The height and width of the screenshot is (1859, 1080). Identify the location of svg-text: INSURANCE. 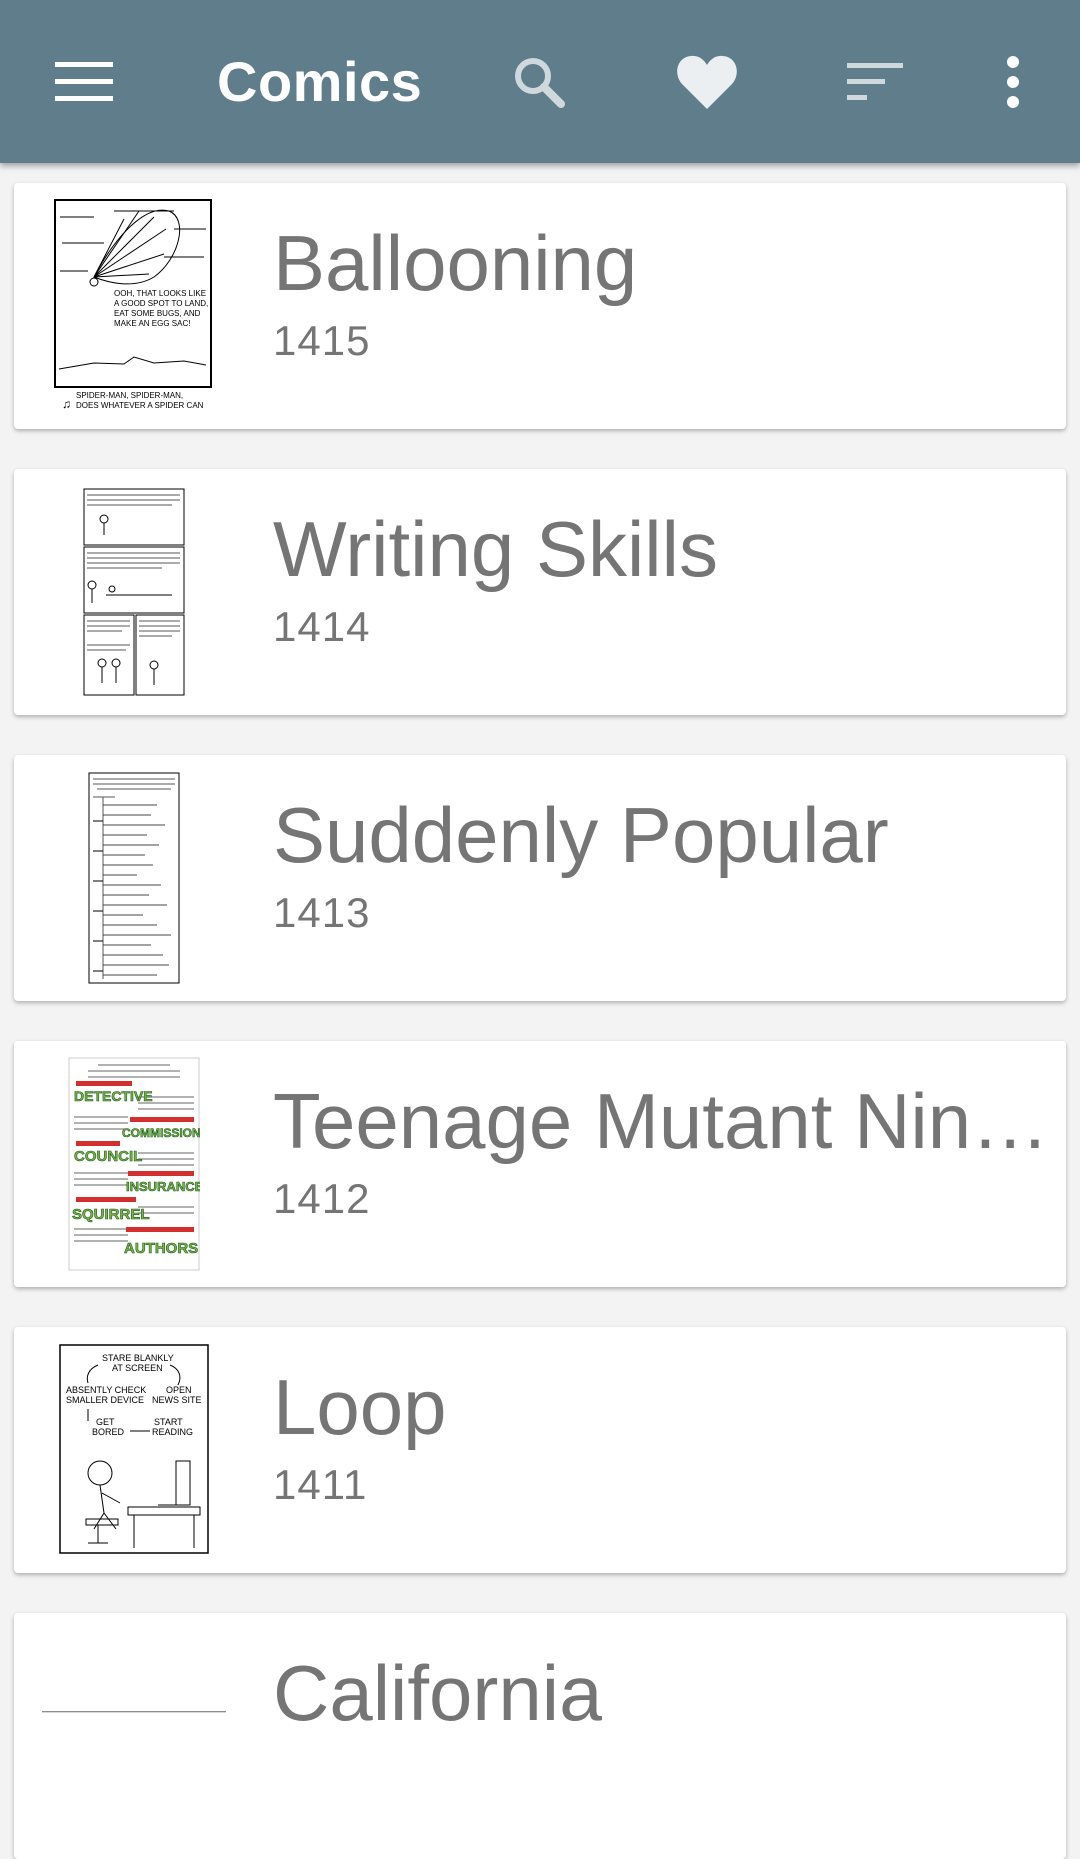
(163, 1186).